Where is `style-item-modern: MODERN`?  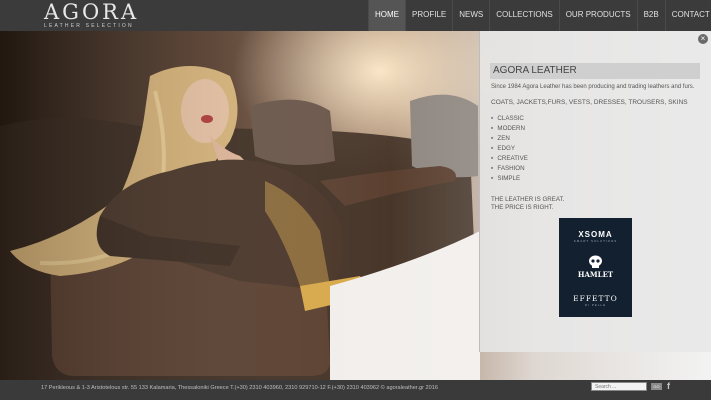 style-item-modern: MODERN is located at coordinates (509, 128).